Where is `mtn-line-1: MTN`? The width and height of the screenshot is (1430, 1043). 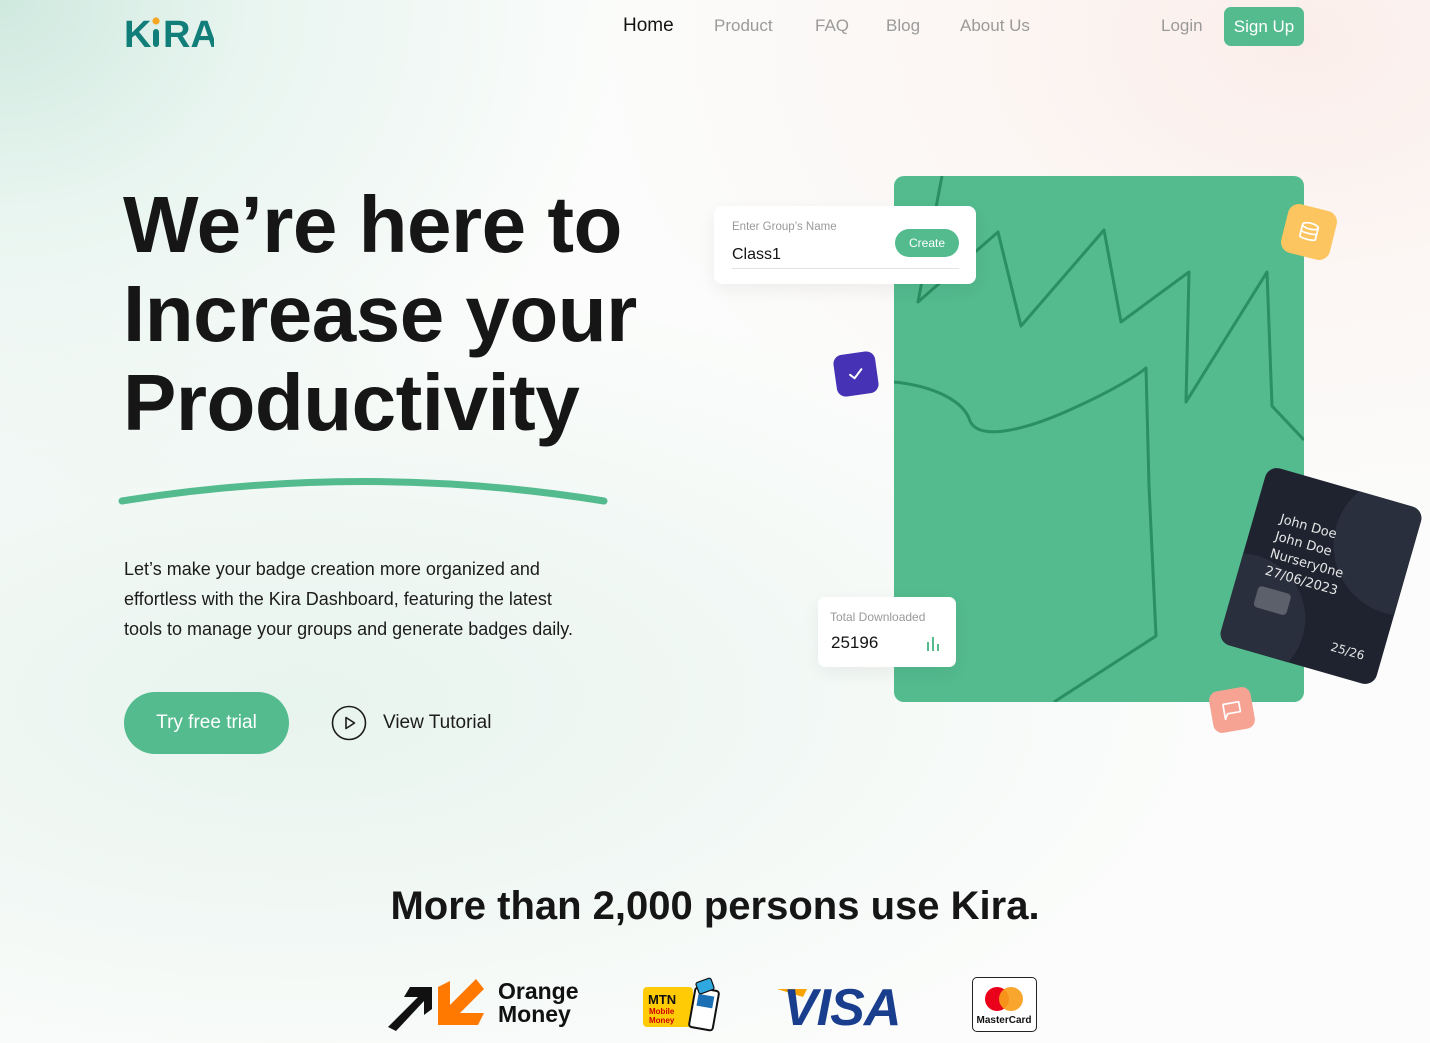 mtn-line-1: MTN is located at coordinates (662, 999).